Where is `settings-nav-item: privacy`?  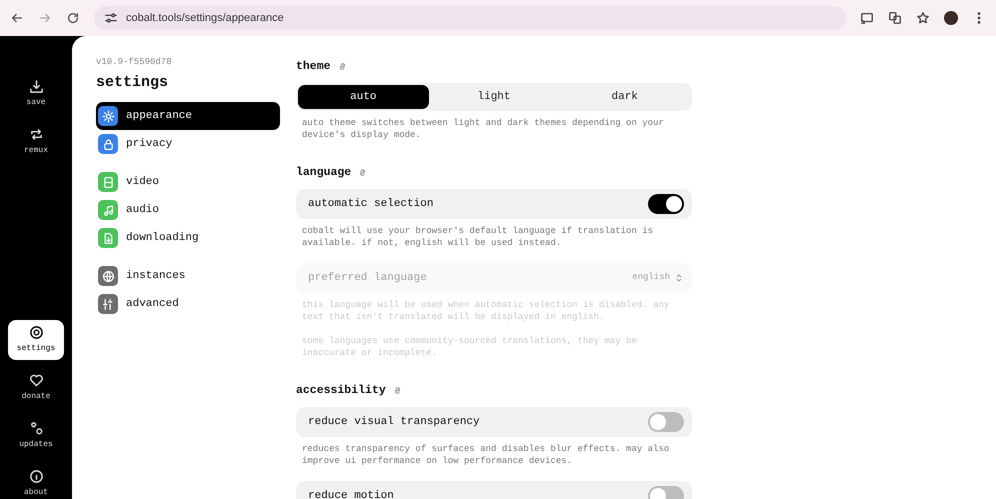
settings-nav-item: privacy is located at coordinates (188, 144).